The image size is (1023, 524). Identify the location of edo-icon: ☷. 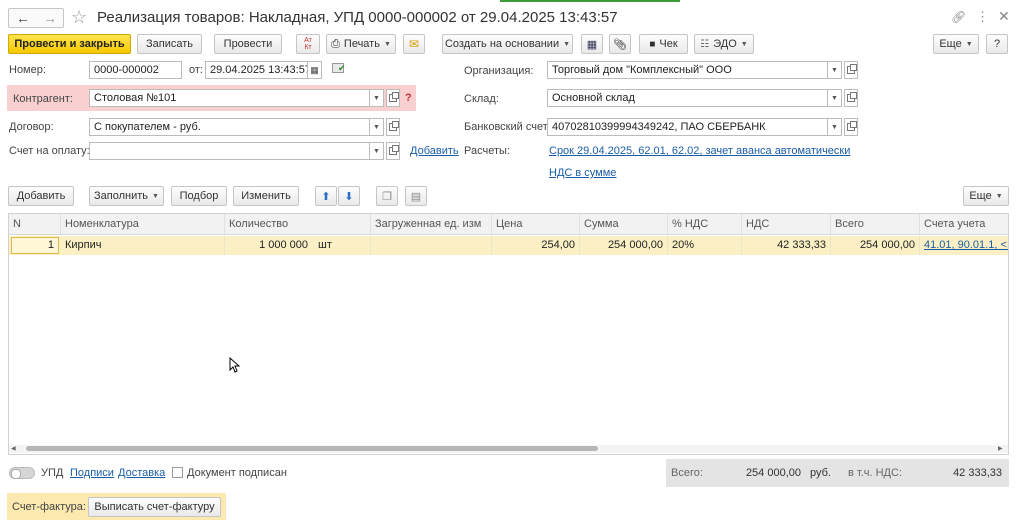
(705, 44).